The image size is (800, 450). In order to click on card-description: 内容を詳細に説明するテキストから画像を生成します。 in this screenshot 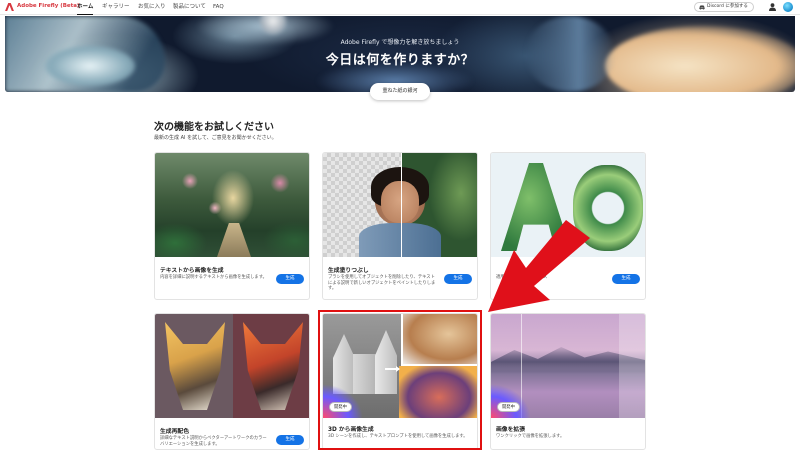, I will do `click(213, 277)`.